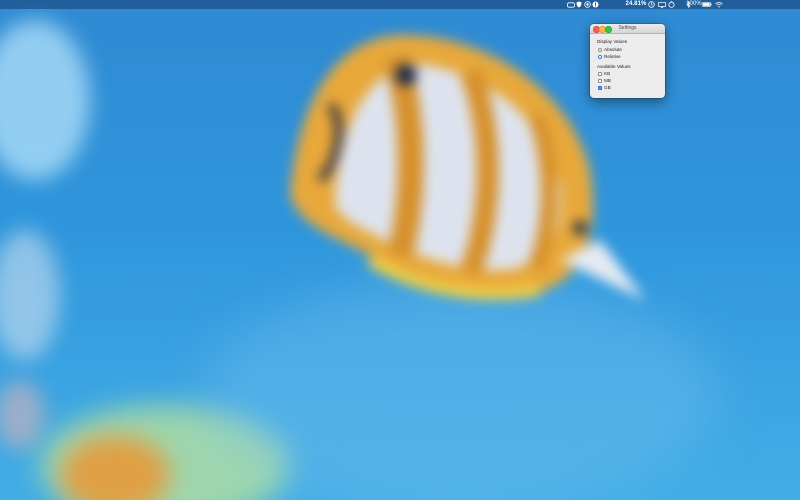  I want to click on battery-icon, so click(707, 4).